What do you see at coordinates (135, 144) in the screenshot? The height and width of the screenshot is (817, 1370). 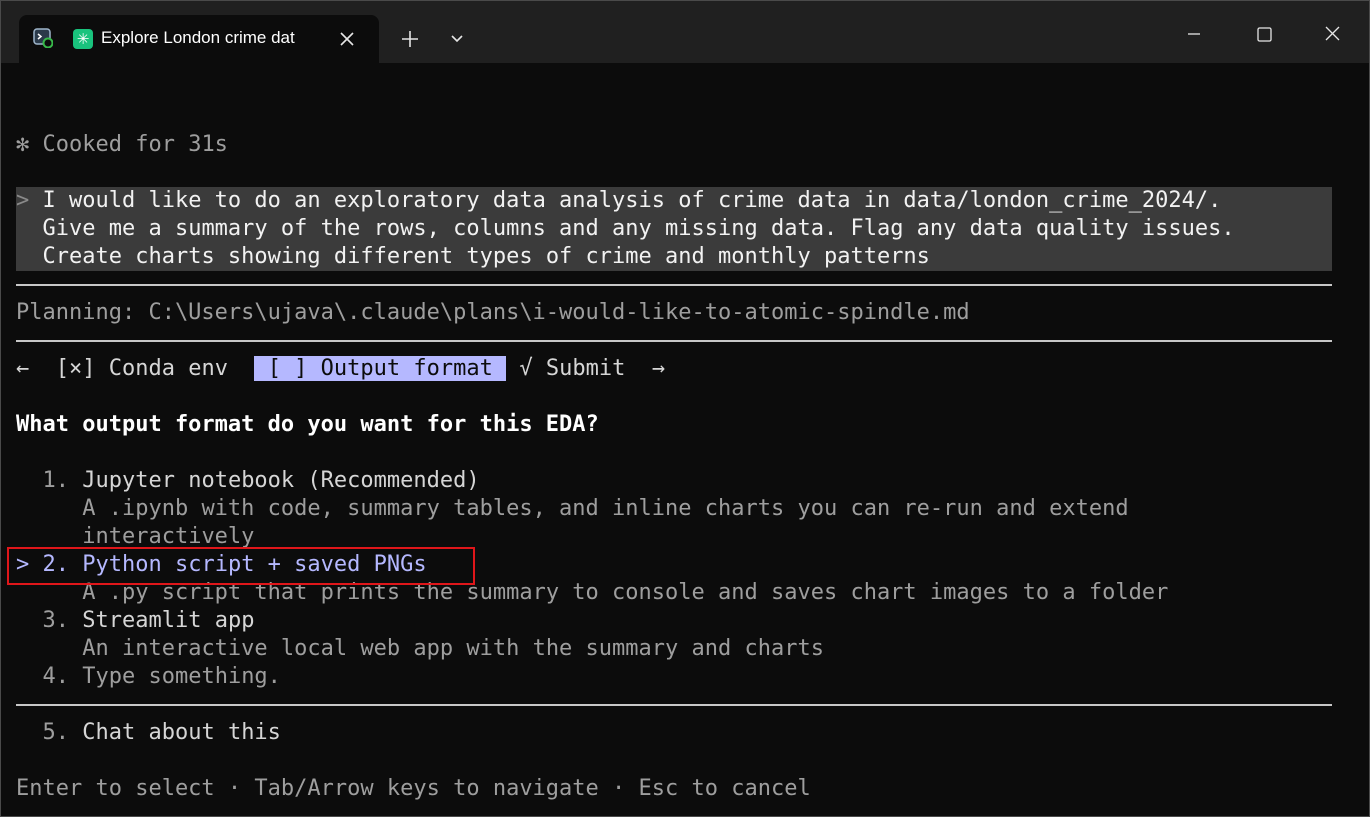 I see `status-text: Cooked for 31s` at bounding box center [135, 144].